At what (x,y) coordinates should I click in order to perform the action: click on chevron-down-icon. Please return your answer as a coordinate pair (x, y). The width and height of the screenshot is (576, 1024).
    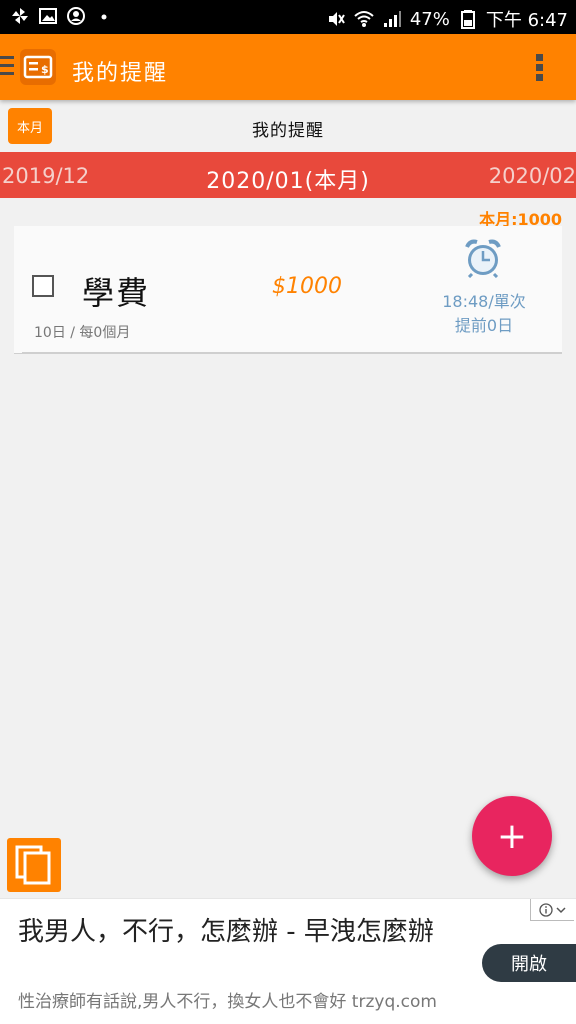
    Looking at the image, I should click on (561, 909).